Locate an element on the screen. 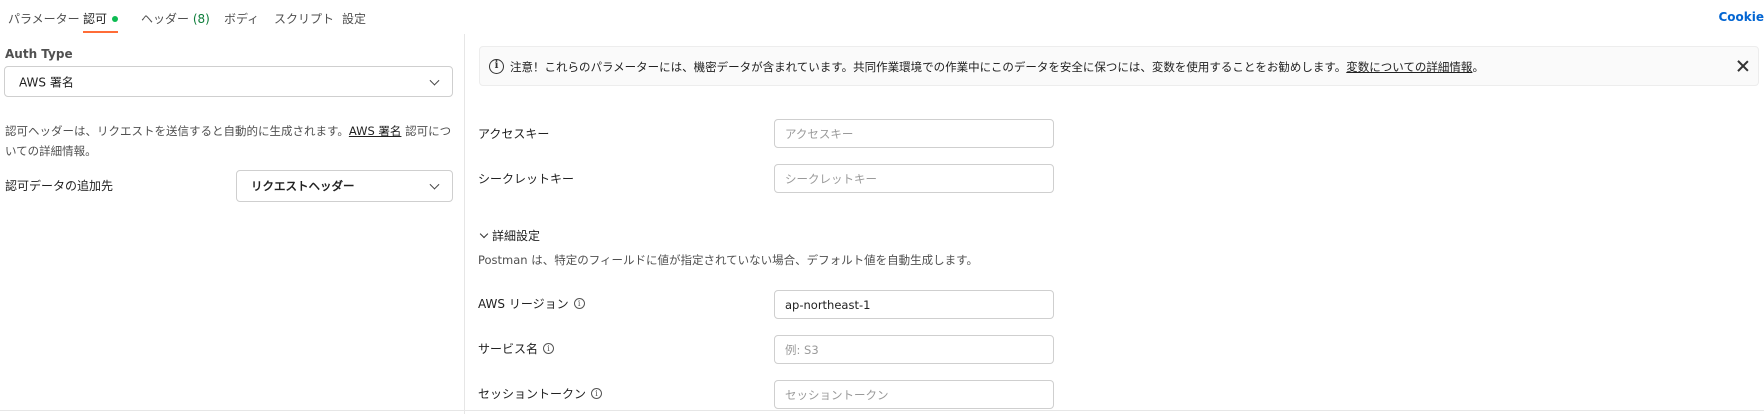 The image size is (1764, 414). aws-signature-link: AWS 署名 is located at coordinates (375, 131).